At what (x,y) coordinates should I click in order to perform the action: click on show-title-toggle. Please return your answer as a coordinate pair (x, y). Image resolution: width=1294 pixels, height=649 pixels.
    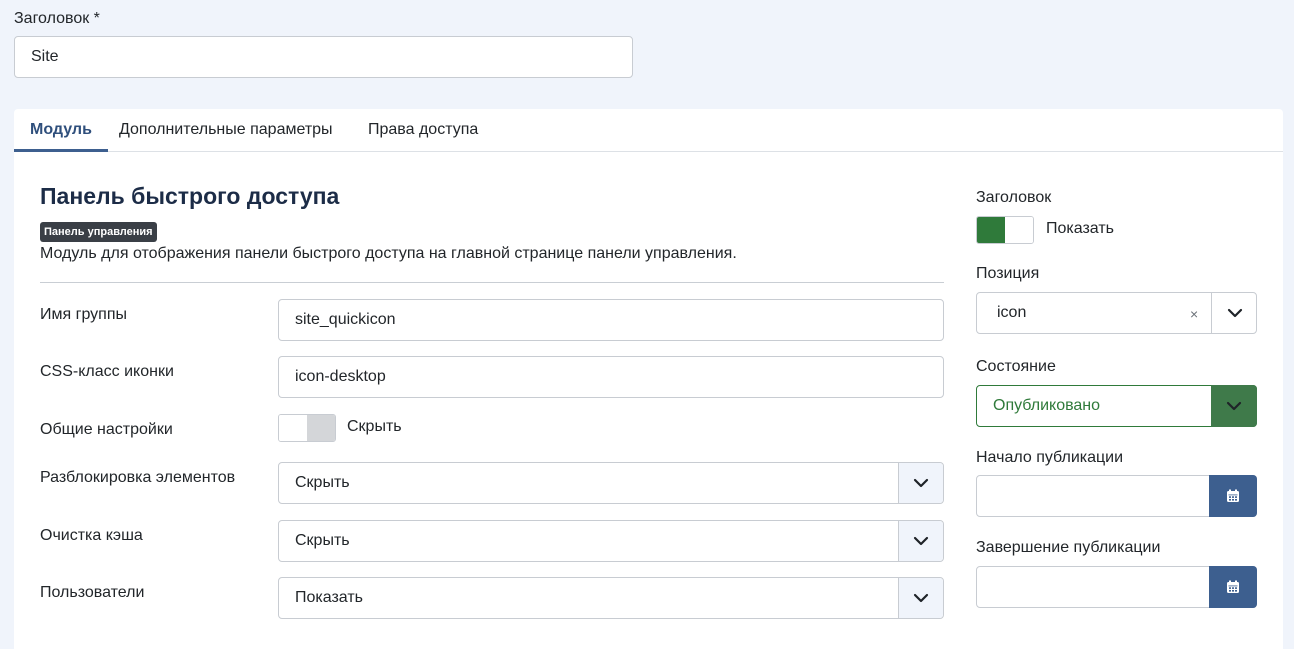
    Looking at the image, I should click on (1005, 230).